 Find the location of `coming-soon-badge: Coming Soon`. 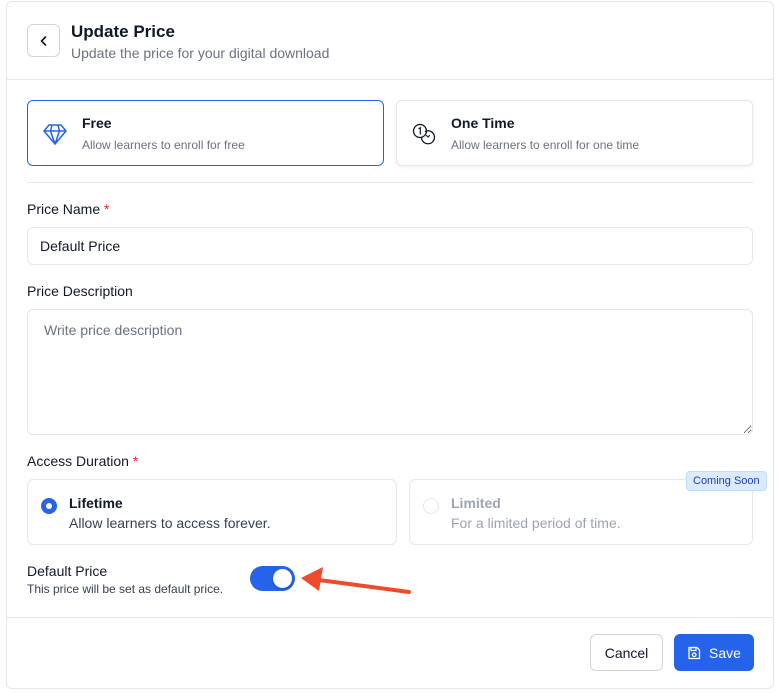

coming-soon-badge: Coming Soon is located at coordinates (726, 481).